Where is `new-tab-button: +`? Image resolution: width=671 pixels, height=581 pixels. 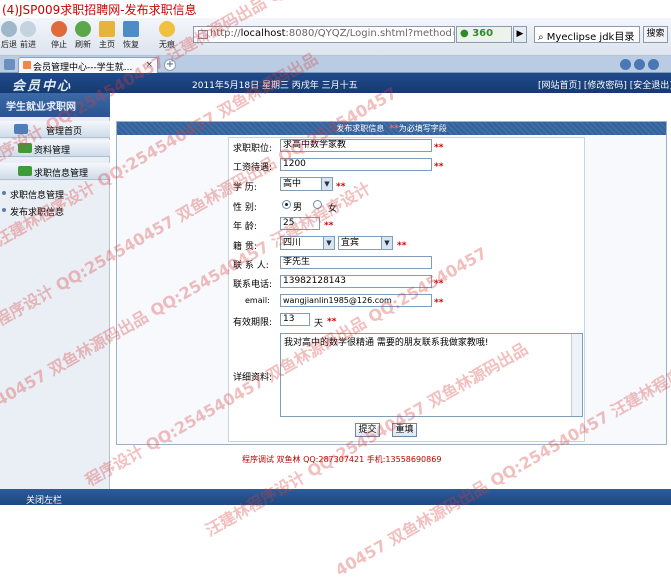
new-tab-button: + is located at coordinates (170, 65).